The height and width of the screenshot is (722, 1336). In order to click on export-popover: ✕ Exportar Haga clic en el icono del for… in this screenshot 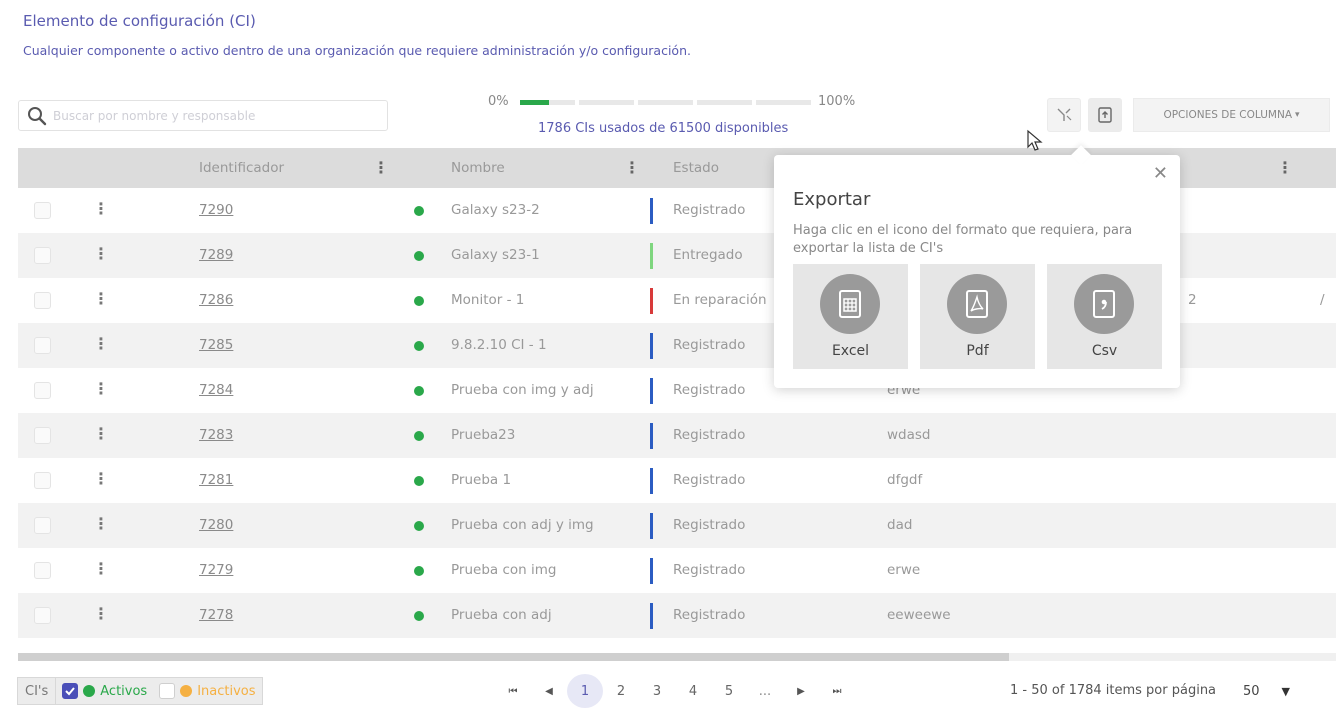, I will do `click(977, 266)`.